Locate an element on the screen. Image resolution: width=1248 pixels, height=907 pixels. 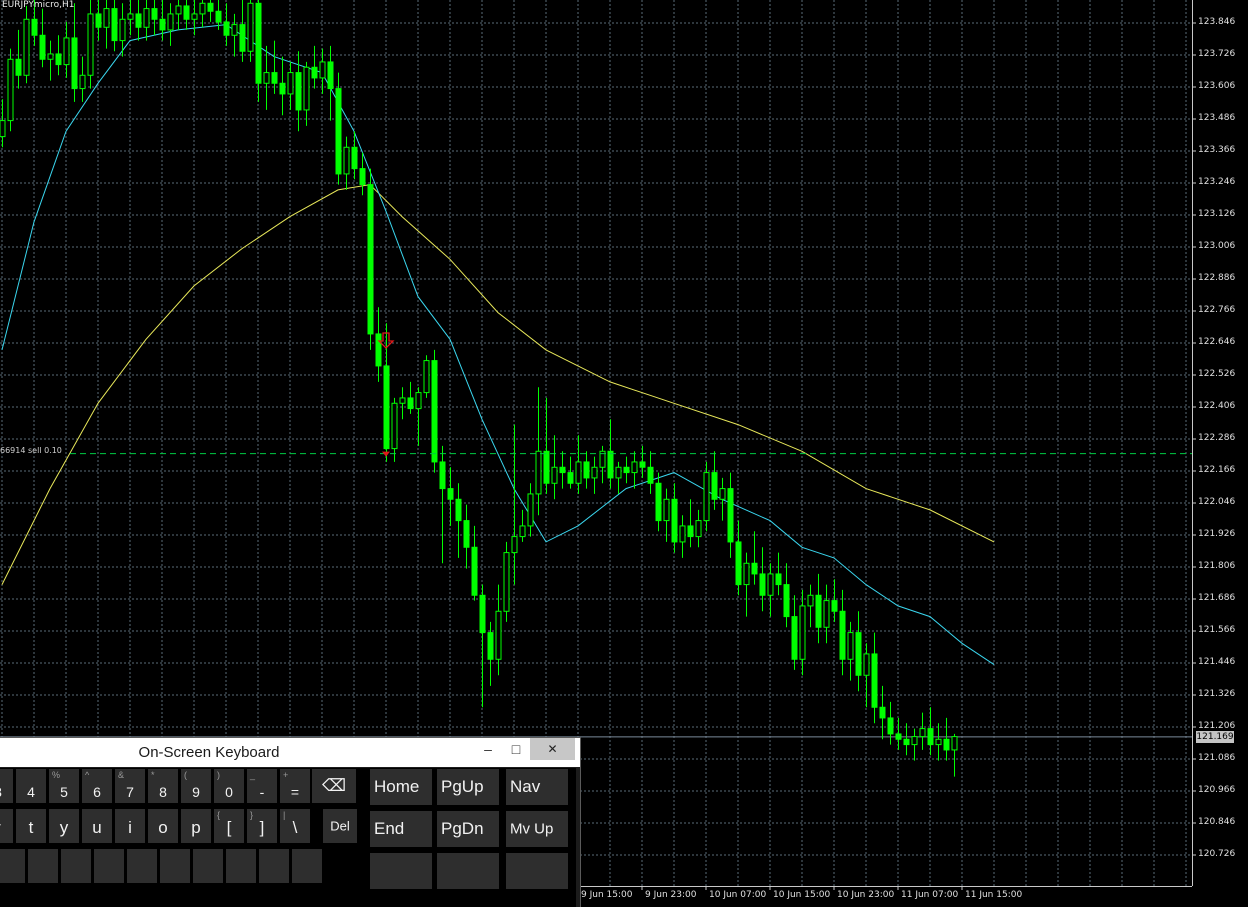
key-=: + = is located at coordinates (295, 786).